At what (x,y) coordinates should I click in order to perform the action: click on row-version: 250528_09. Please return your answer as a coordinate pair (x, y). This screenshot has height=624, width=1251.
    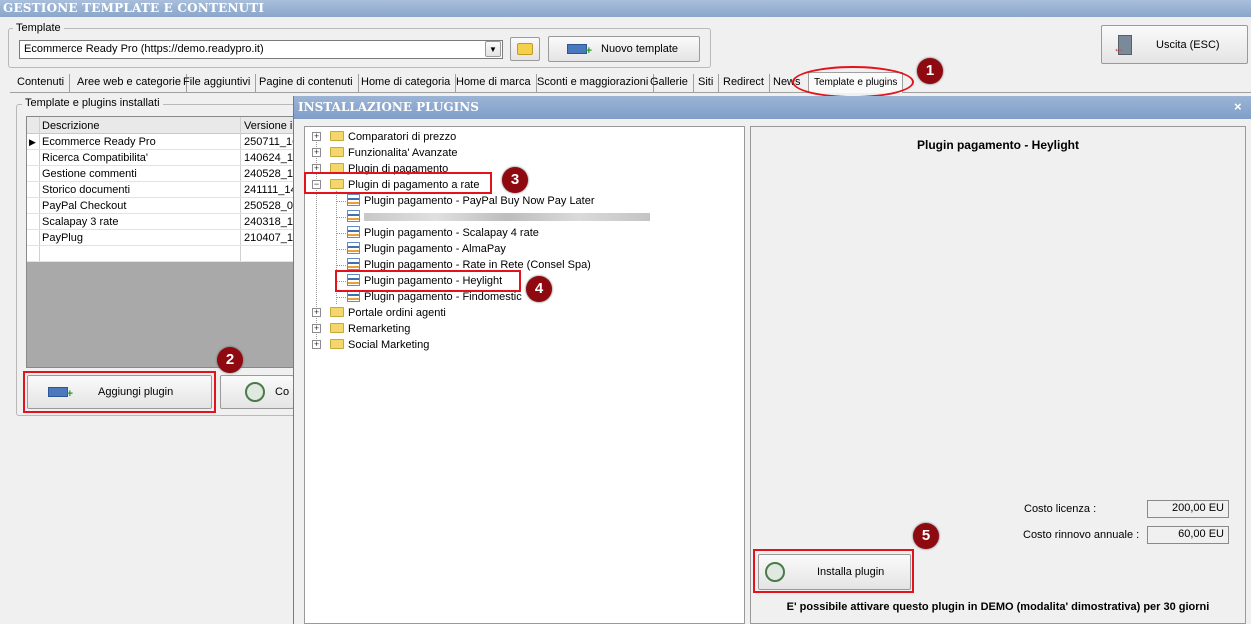
    Looking at the image, I should click on (269, 206).